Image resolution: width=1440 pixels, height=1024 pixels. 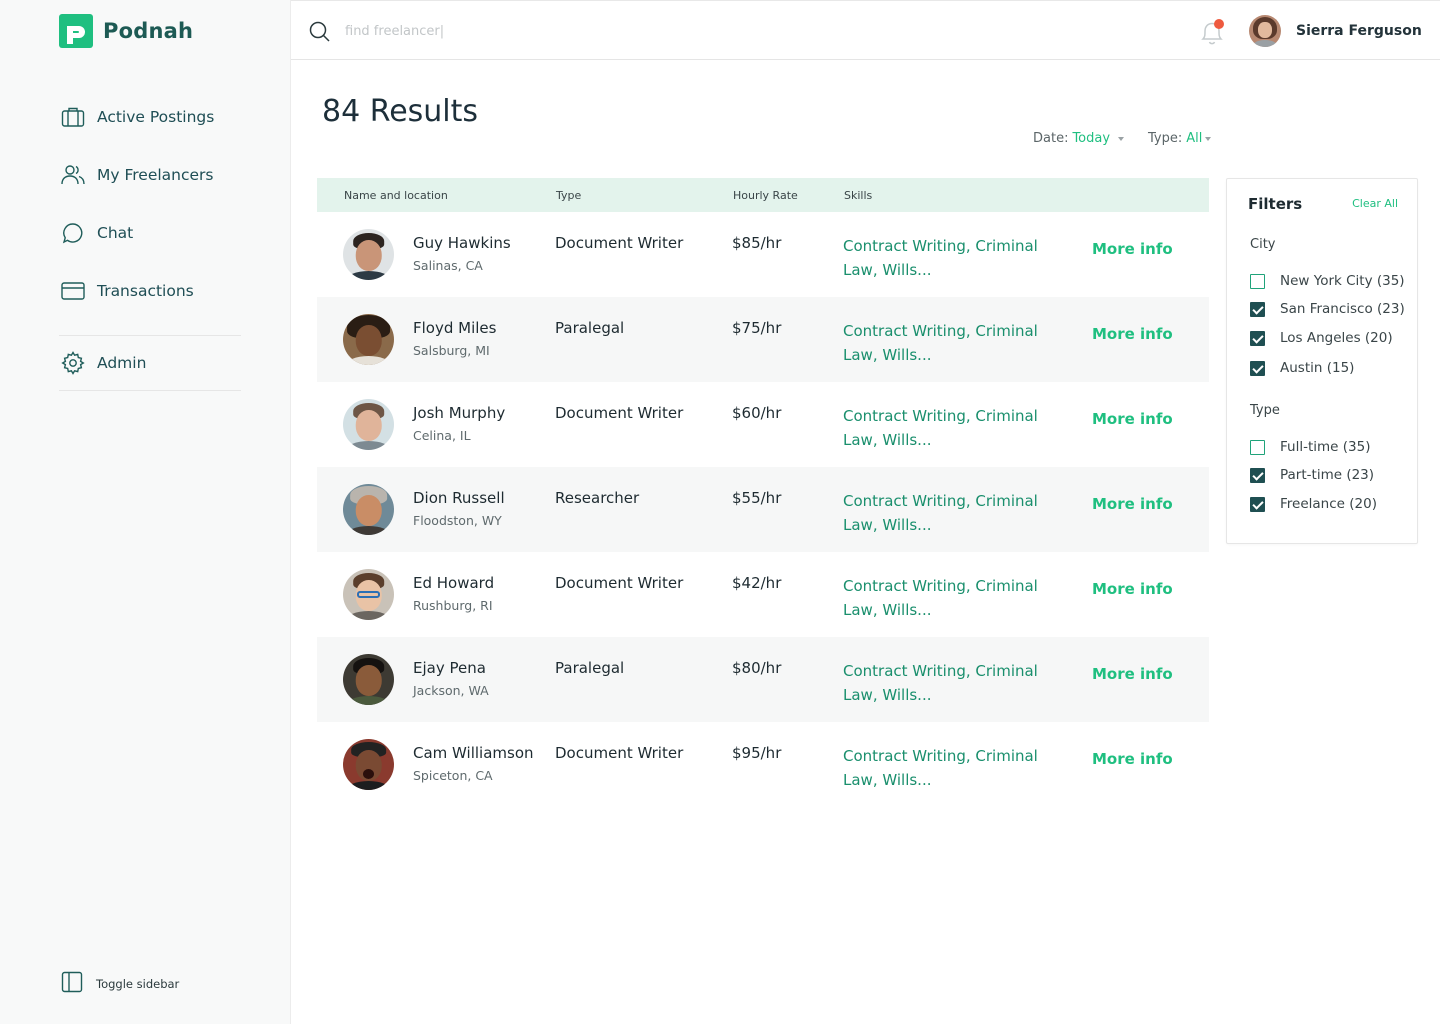 I want to click on filter-option-los-angeles: Los Angeles (20), so click(x=1321, y=338).